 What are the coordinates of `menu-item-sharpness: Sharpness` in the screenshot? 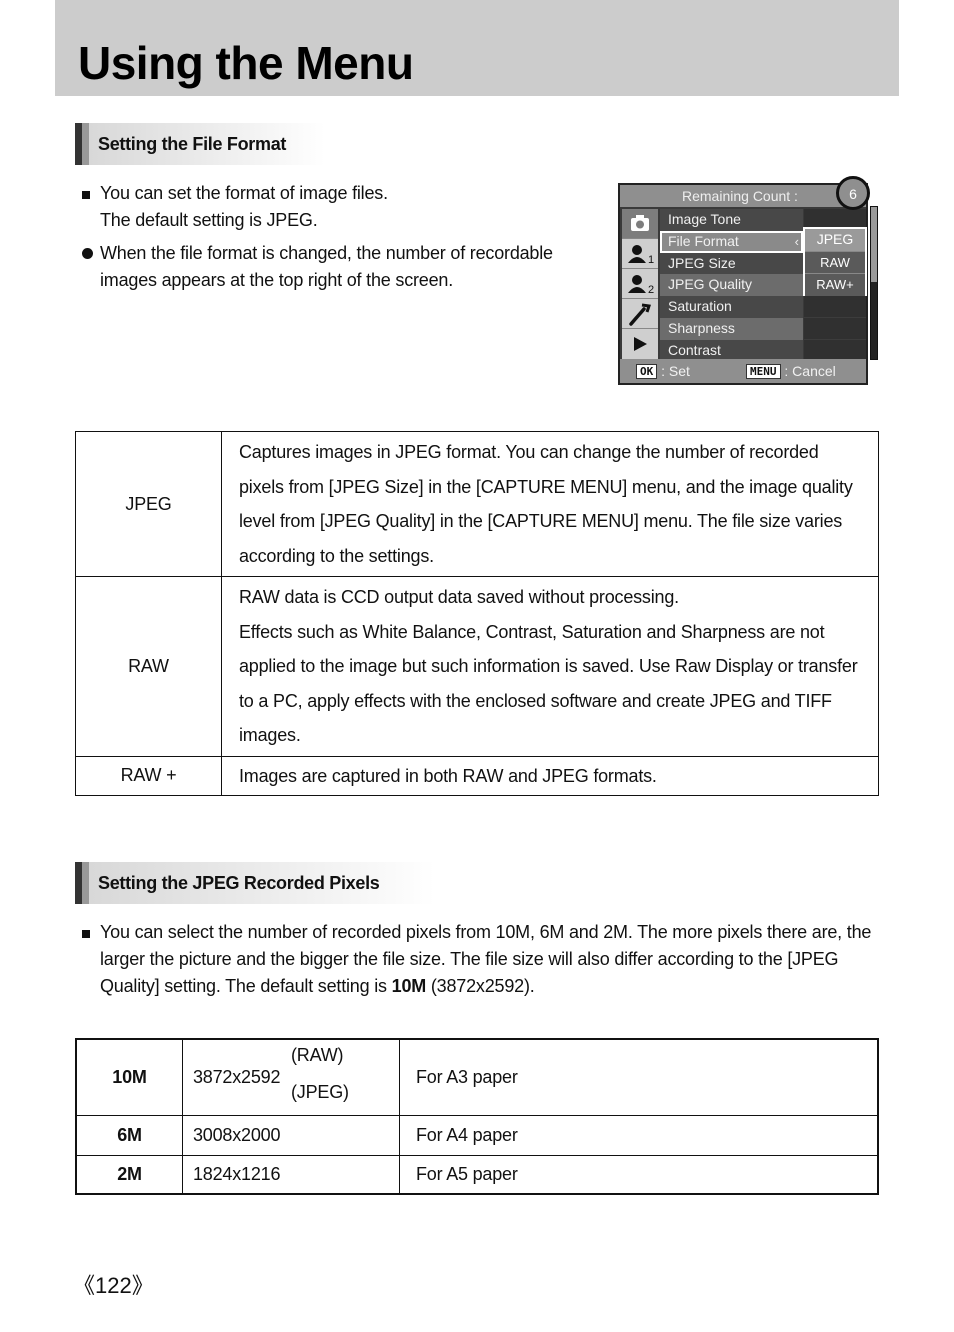 It's located at (731, 328).